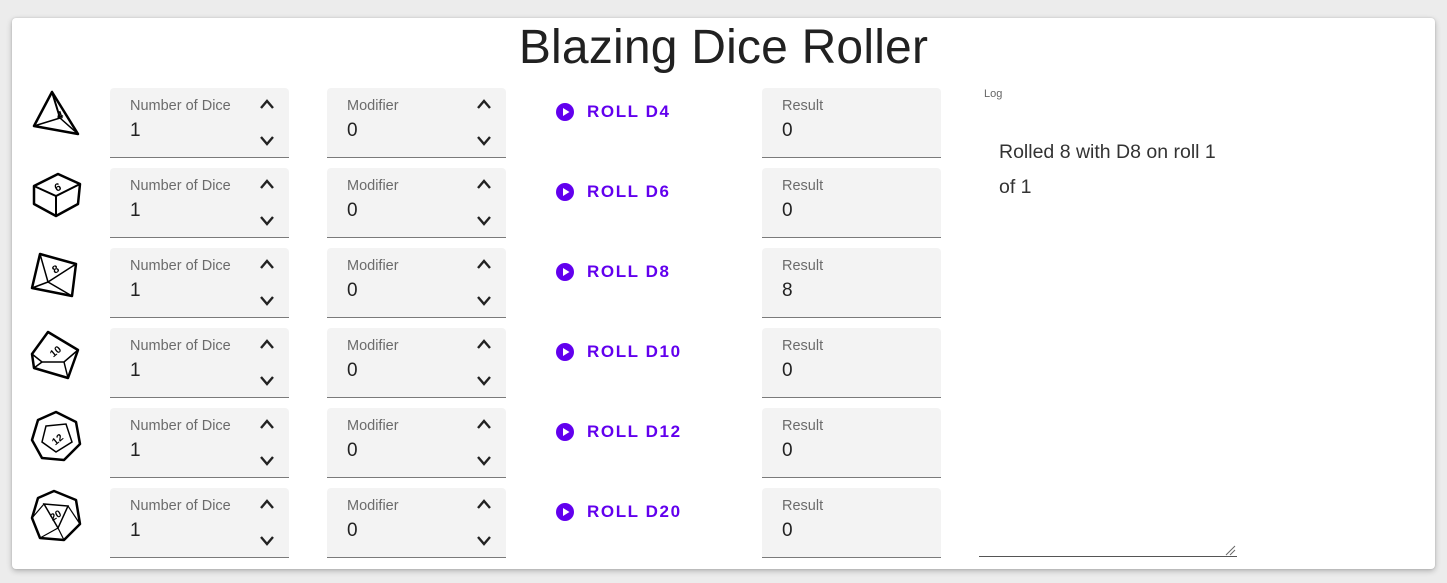  What do you see at coordinates (1108, 556) in the screenshot?
I see `log-underline` at bounding box center [1108, 556].